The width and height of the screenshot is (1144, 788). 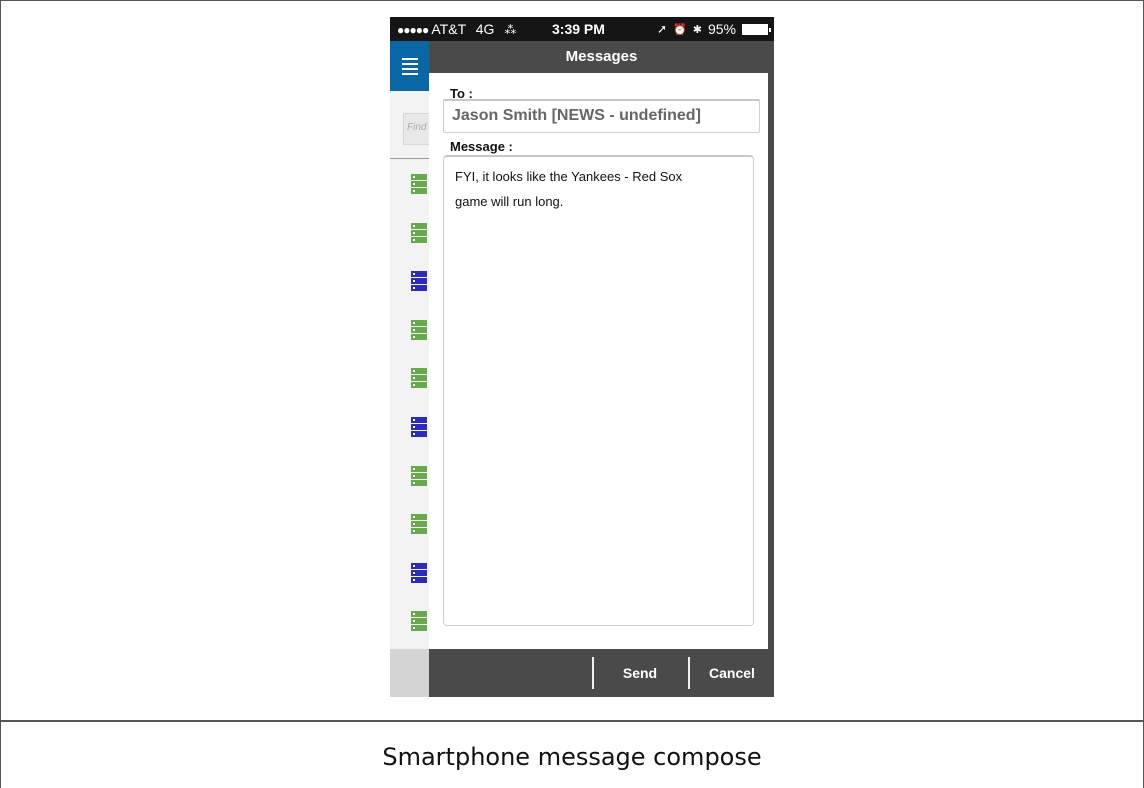 What do you see at coordinates (697, 29) in the screenshot?
I see `bluetooth-icon: ✱` at bounding box center [697, 29].